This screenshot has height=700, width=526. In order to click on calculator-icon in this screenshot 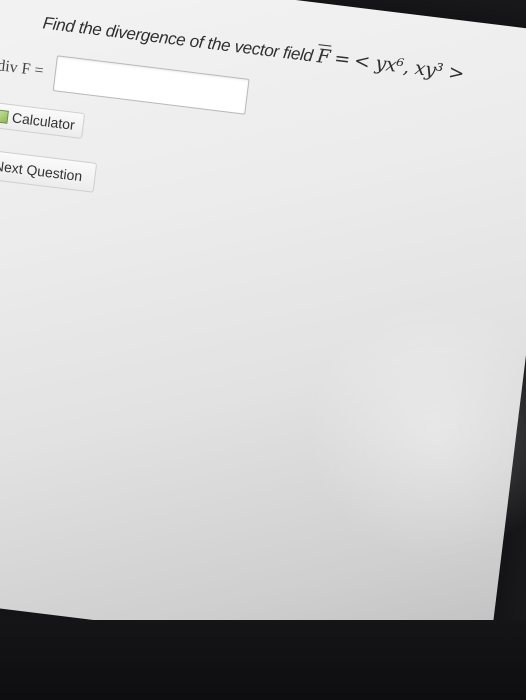, I will do `click(4, 116)`.